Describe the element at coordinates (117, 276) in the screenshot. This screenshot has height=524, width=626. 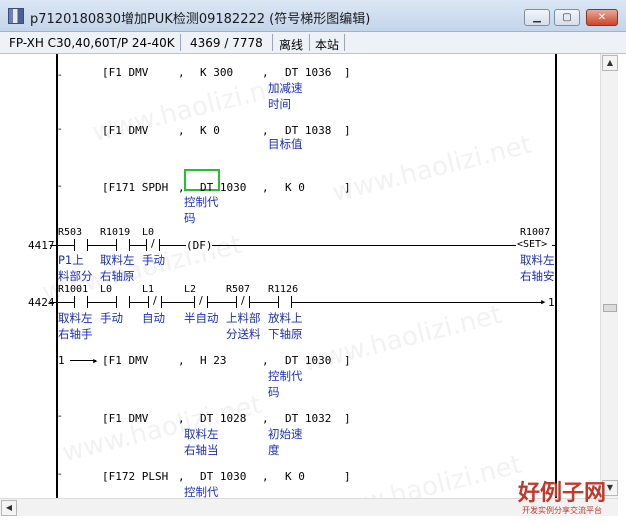
I see `comment: 右轴原` at that location.